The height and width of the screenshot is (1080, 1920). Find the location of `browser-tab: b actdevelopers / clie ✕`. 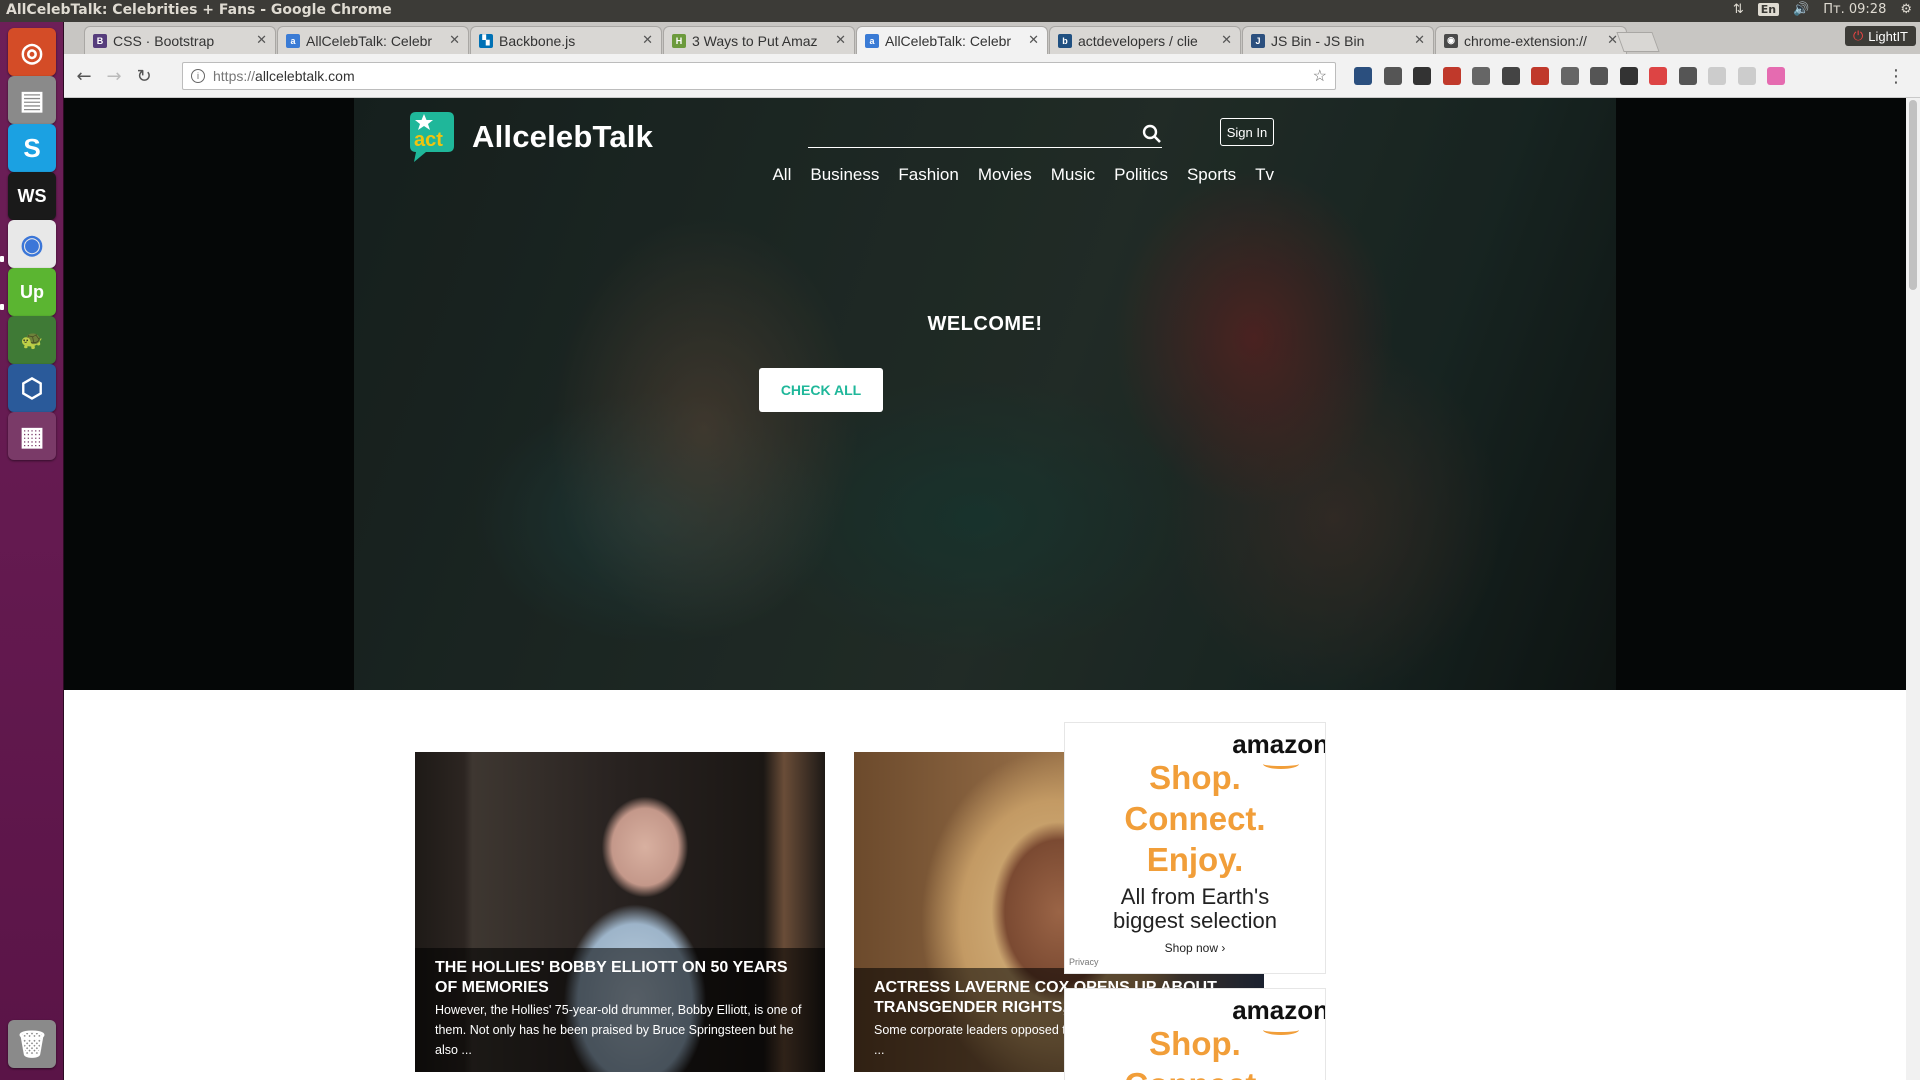

browser-tab: b actdevelopers / clie ✕ is located at coordinates (1145, 40).